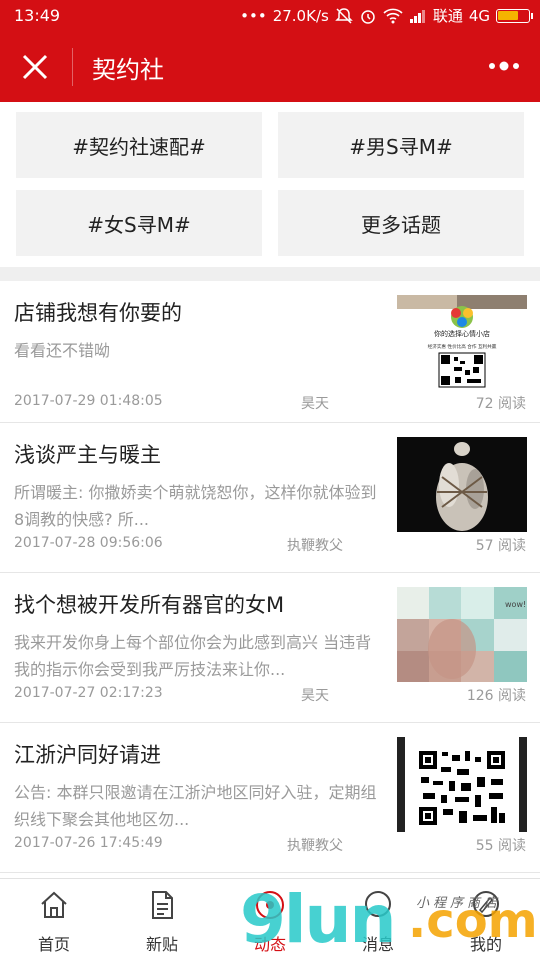  Describe the element at coordinates (161, 944) in the screenshot. I see `nav-label: 新贴` at that location.